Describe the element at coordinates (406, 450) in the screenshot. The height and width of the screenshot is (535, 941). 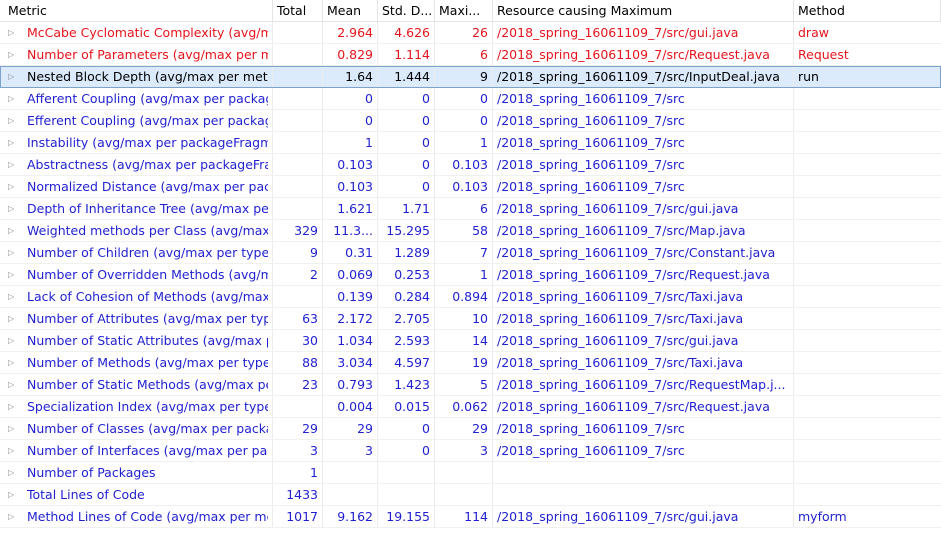
I see `std-dev-cell: 0` at that location.